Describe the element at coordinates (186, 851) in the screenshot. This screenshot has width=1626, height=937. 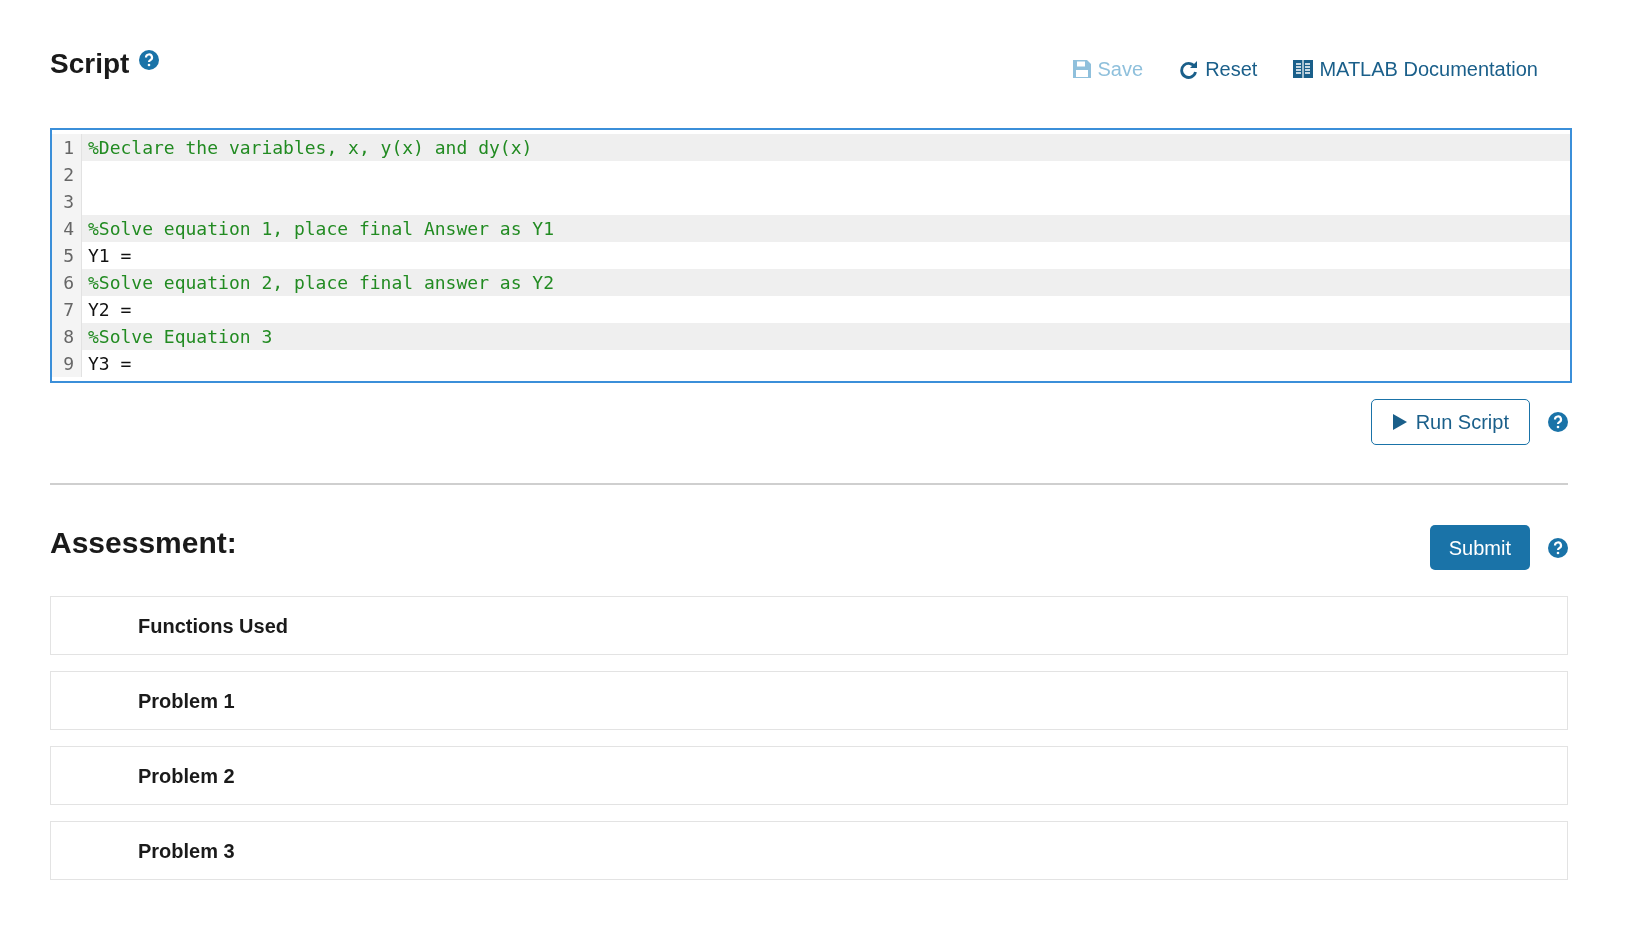
I see `assessment-title: Problem 3` at that location.